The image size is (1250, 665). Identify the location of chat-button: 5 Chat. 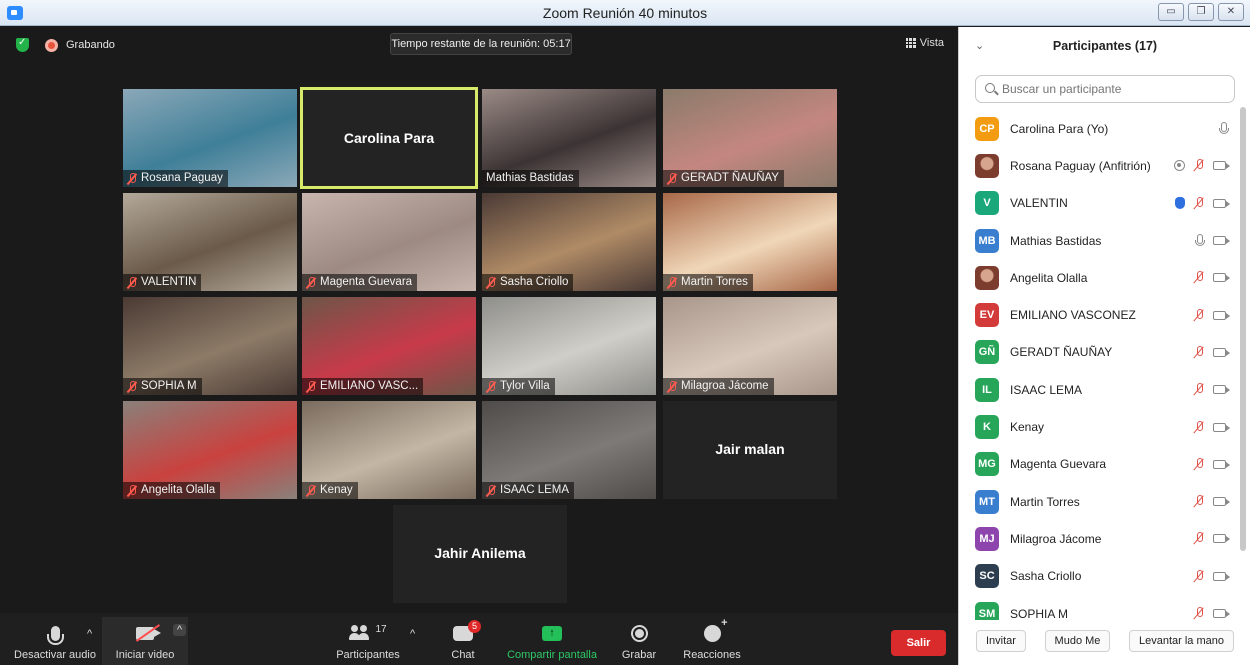
(463, 640).